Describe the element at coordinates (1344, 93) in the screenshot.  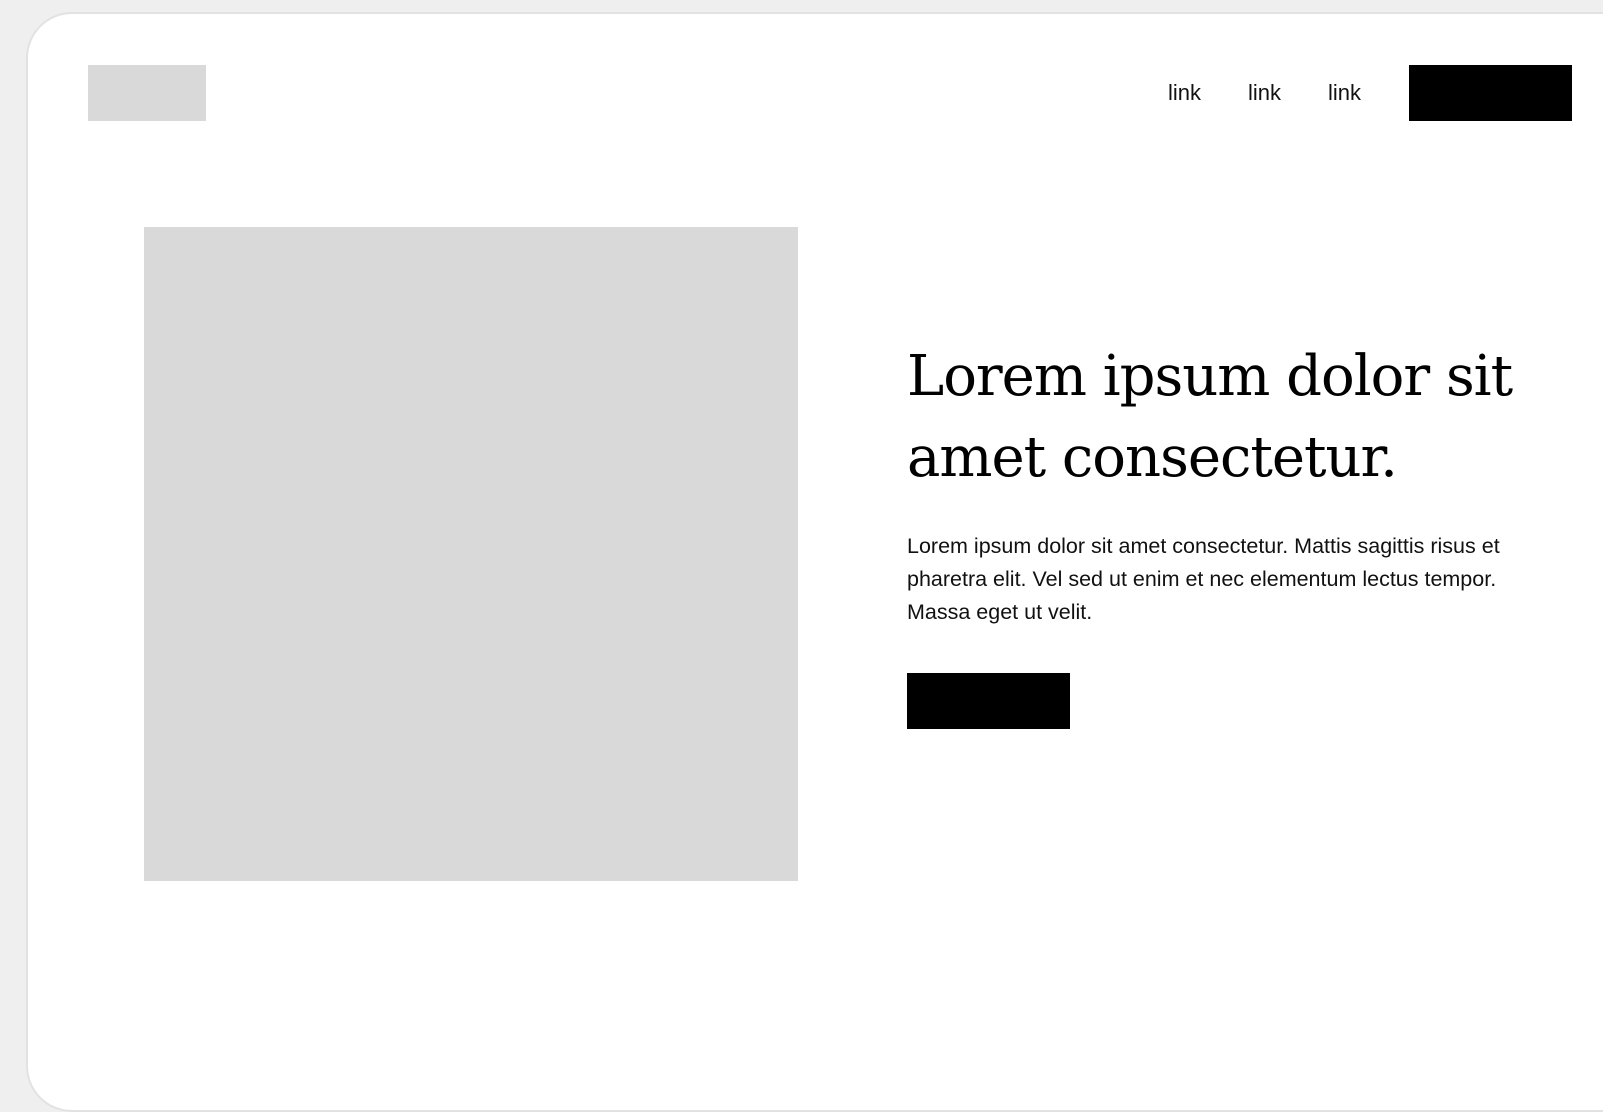
I see `nav-link-3: link` at that location.